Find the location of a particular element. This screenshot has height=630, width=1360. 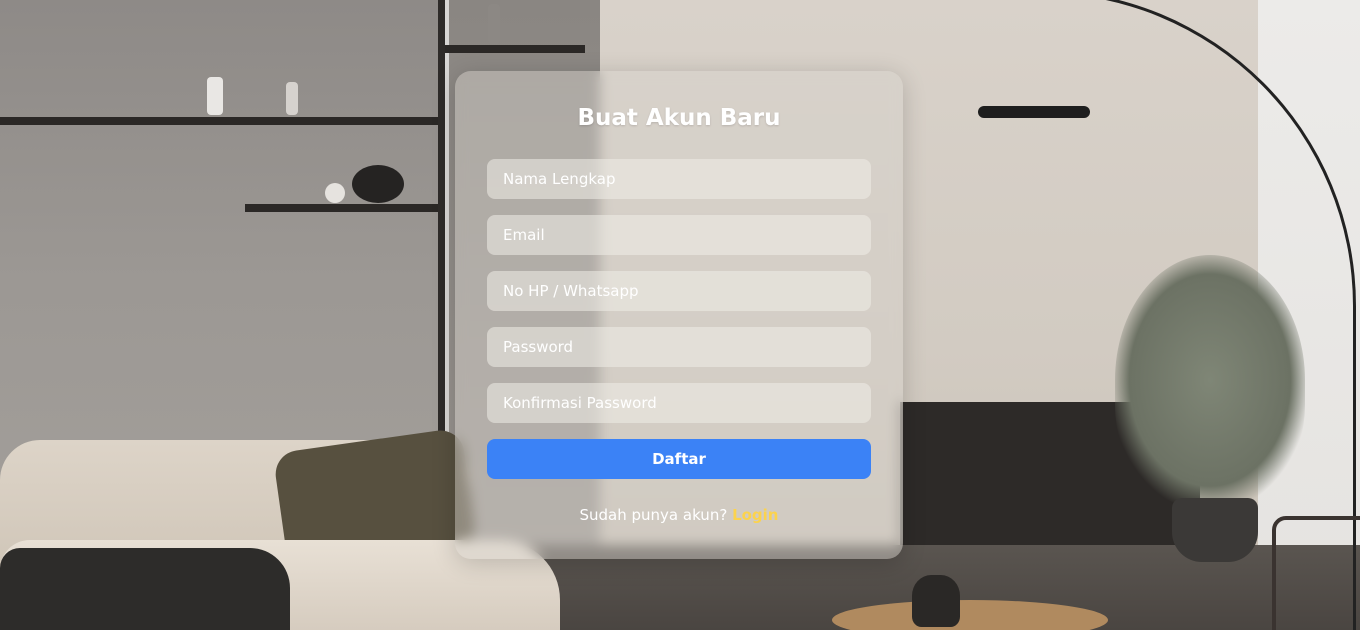

login-prompt: Sudah punya akun? Login is located at coordinates (679, 515).